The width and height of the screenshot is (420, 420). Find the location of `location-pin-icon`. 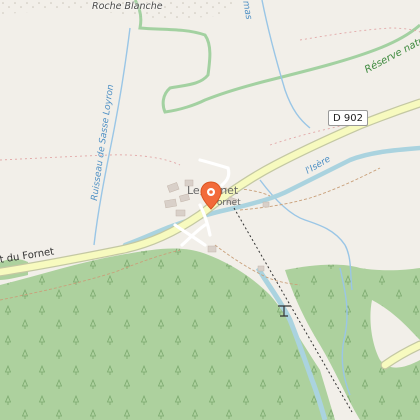

location-pin-icon is located at coordinates (211, 196).